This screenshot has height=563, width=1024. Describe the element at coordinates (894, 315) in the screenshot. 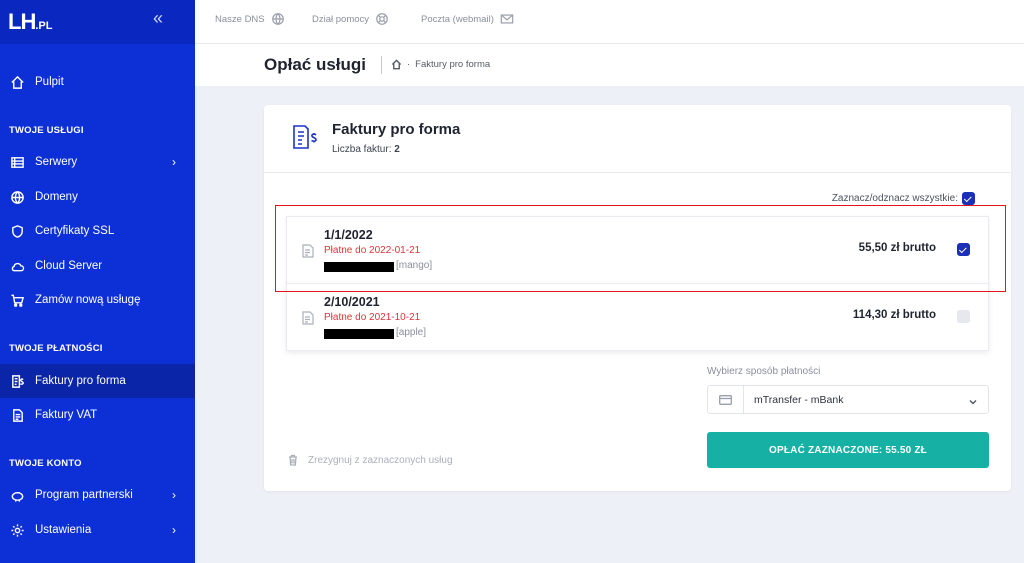

I see `invoice-amount: 114,30 zł brutto` at that location.